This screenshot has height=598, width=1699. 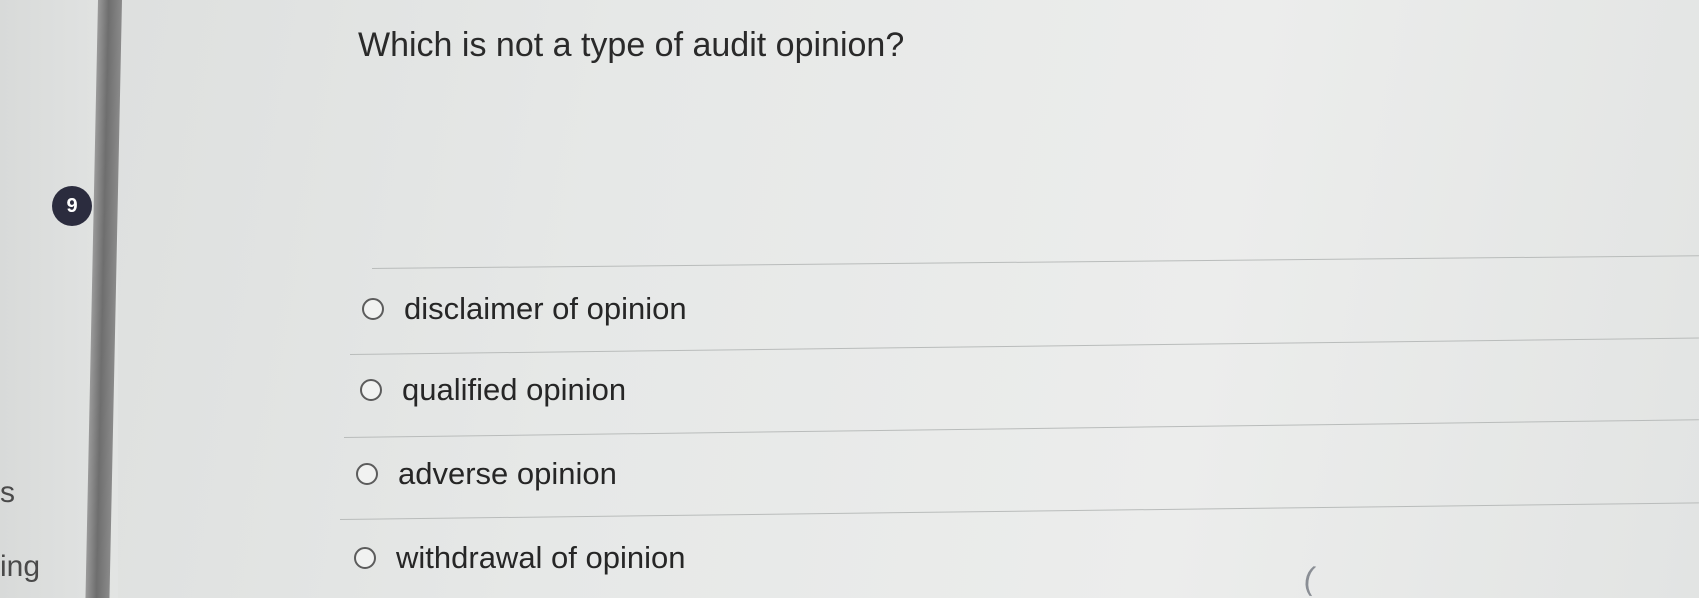 I want to click on option-adverse-opinion: adverse opinion, so click(x=486, y=474).